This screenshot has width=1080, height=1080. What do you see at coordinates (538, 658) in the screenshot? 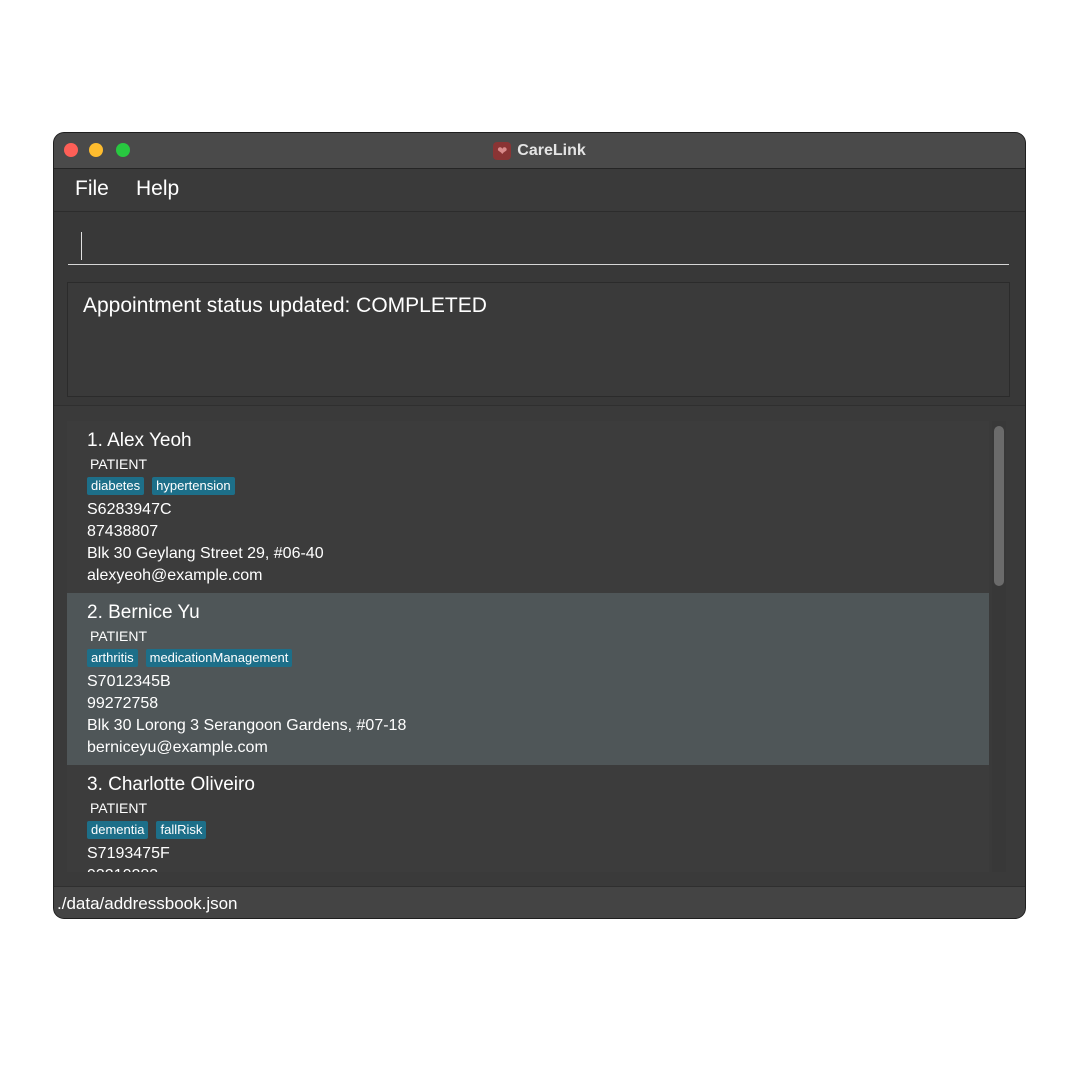
I see `tag-list: arthritis medicationManagement` at bounding box center [538, 658].